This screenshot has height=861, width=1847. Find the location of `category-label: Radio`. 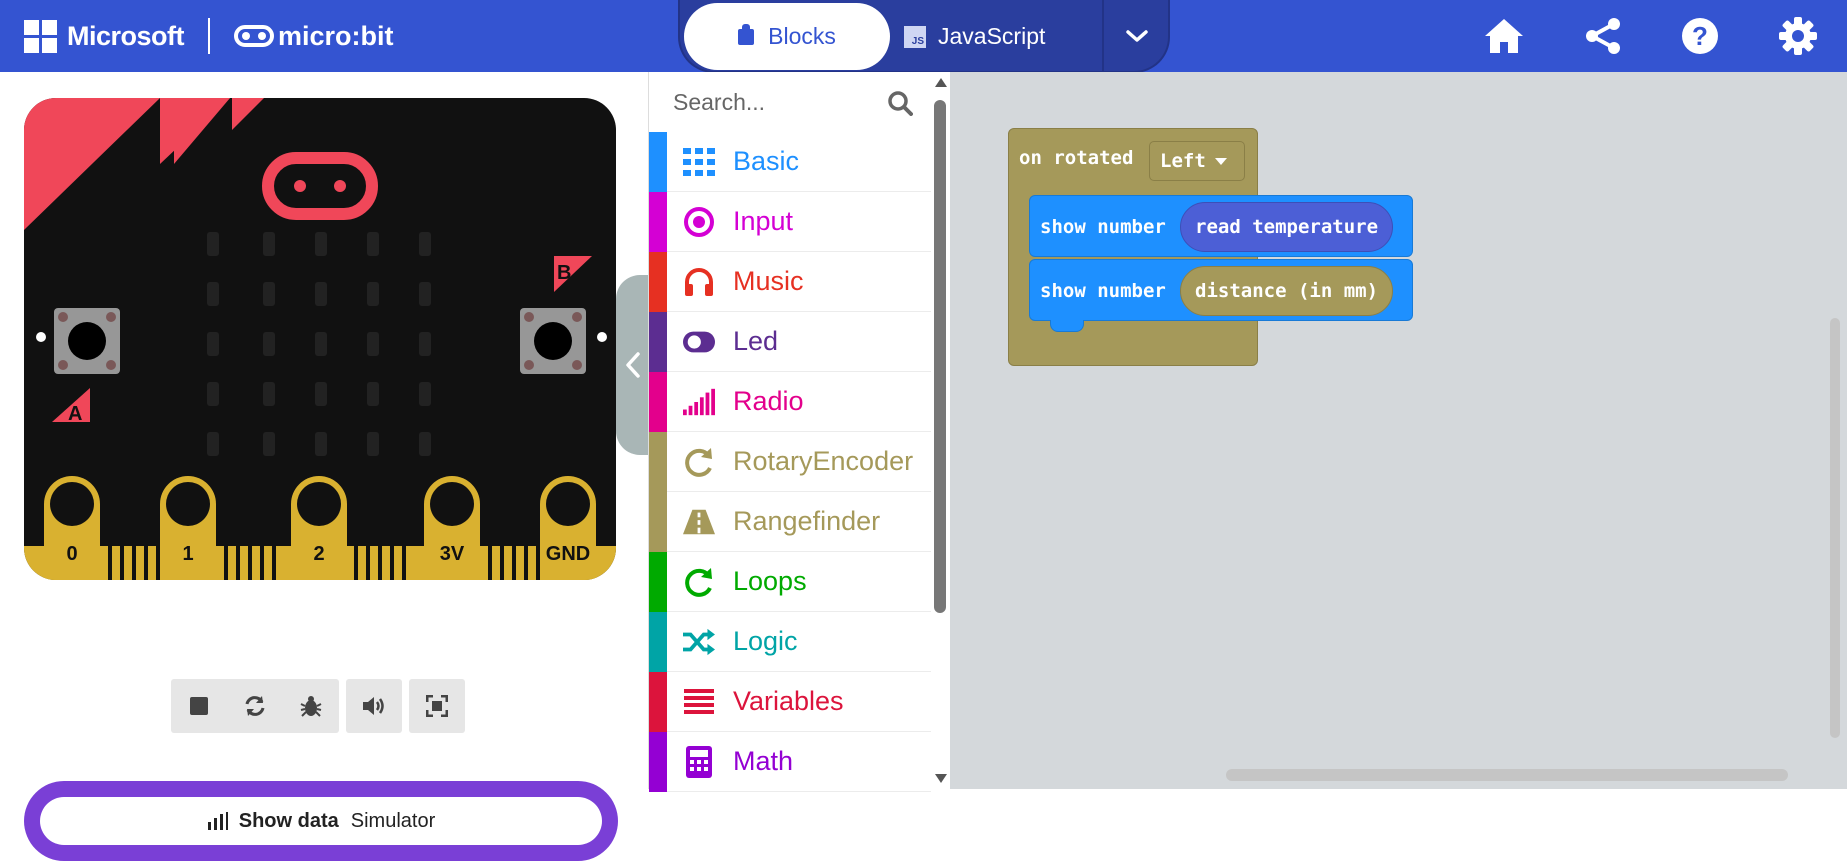

category-label: Radio is located at coordinates (768, 401).